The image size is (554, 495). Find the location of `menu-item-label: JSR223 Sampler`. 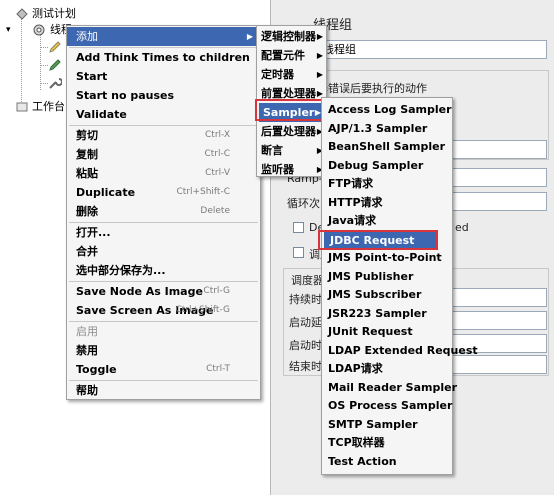

menu-item-label: JSR223 Sampler is located at coordinates (377, 313).